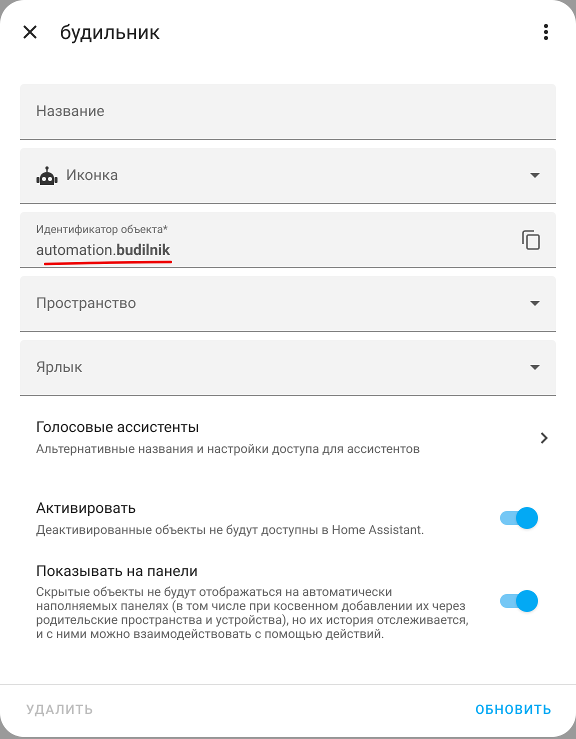 This screenshot has height=739, width=576. Describe the element at coordinates (288, 112) in the screenshot. I see `name-field: Название` at that location.